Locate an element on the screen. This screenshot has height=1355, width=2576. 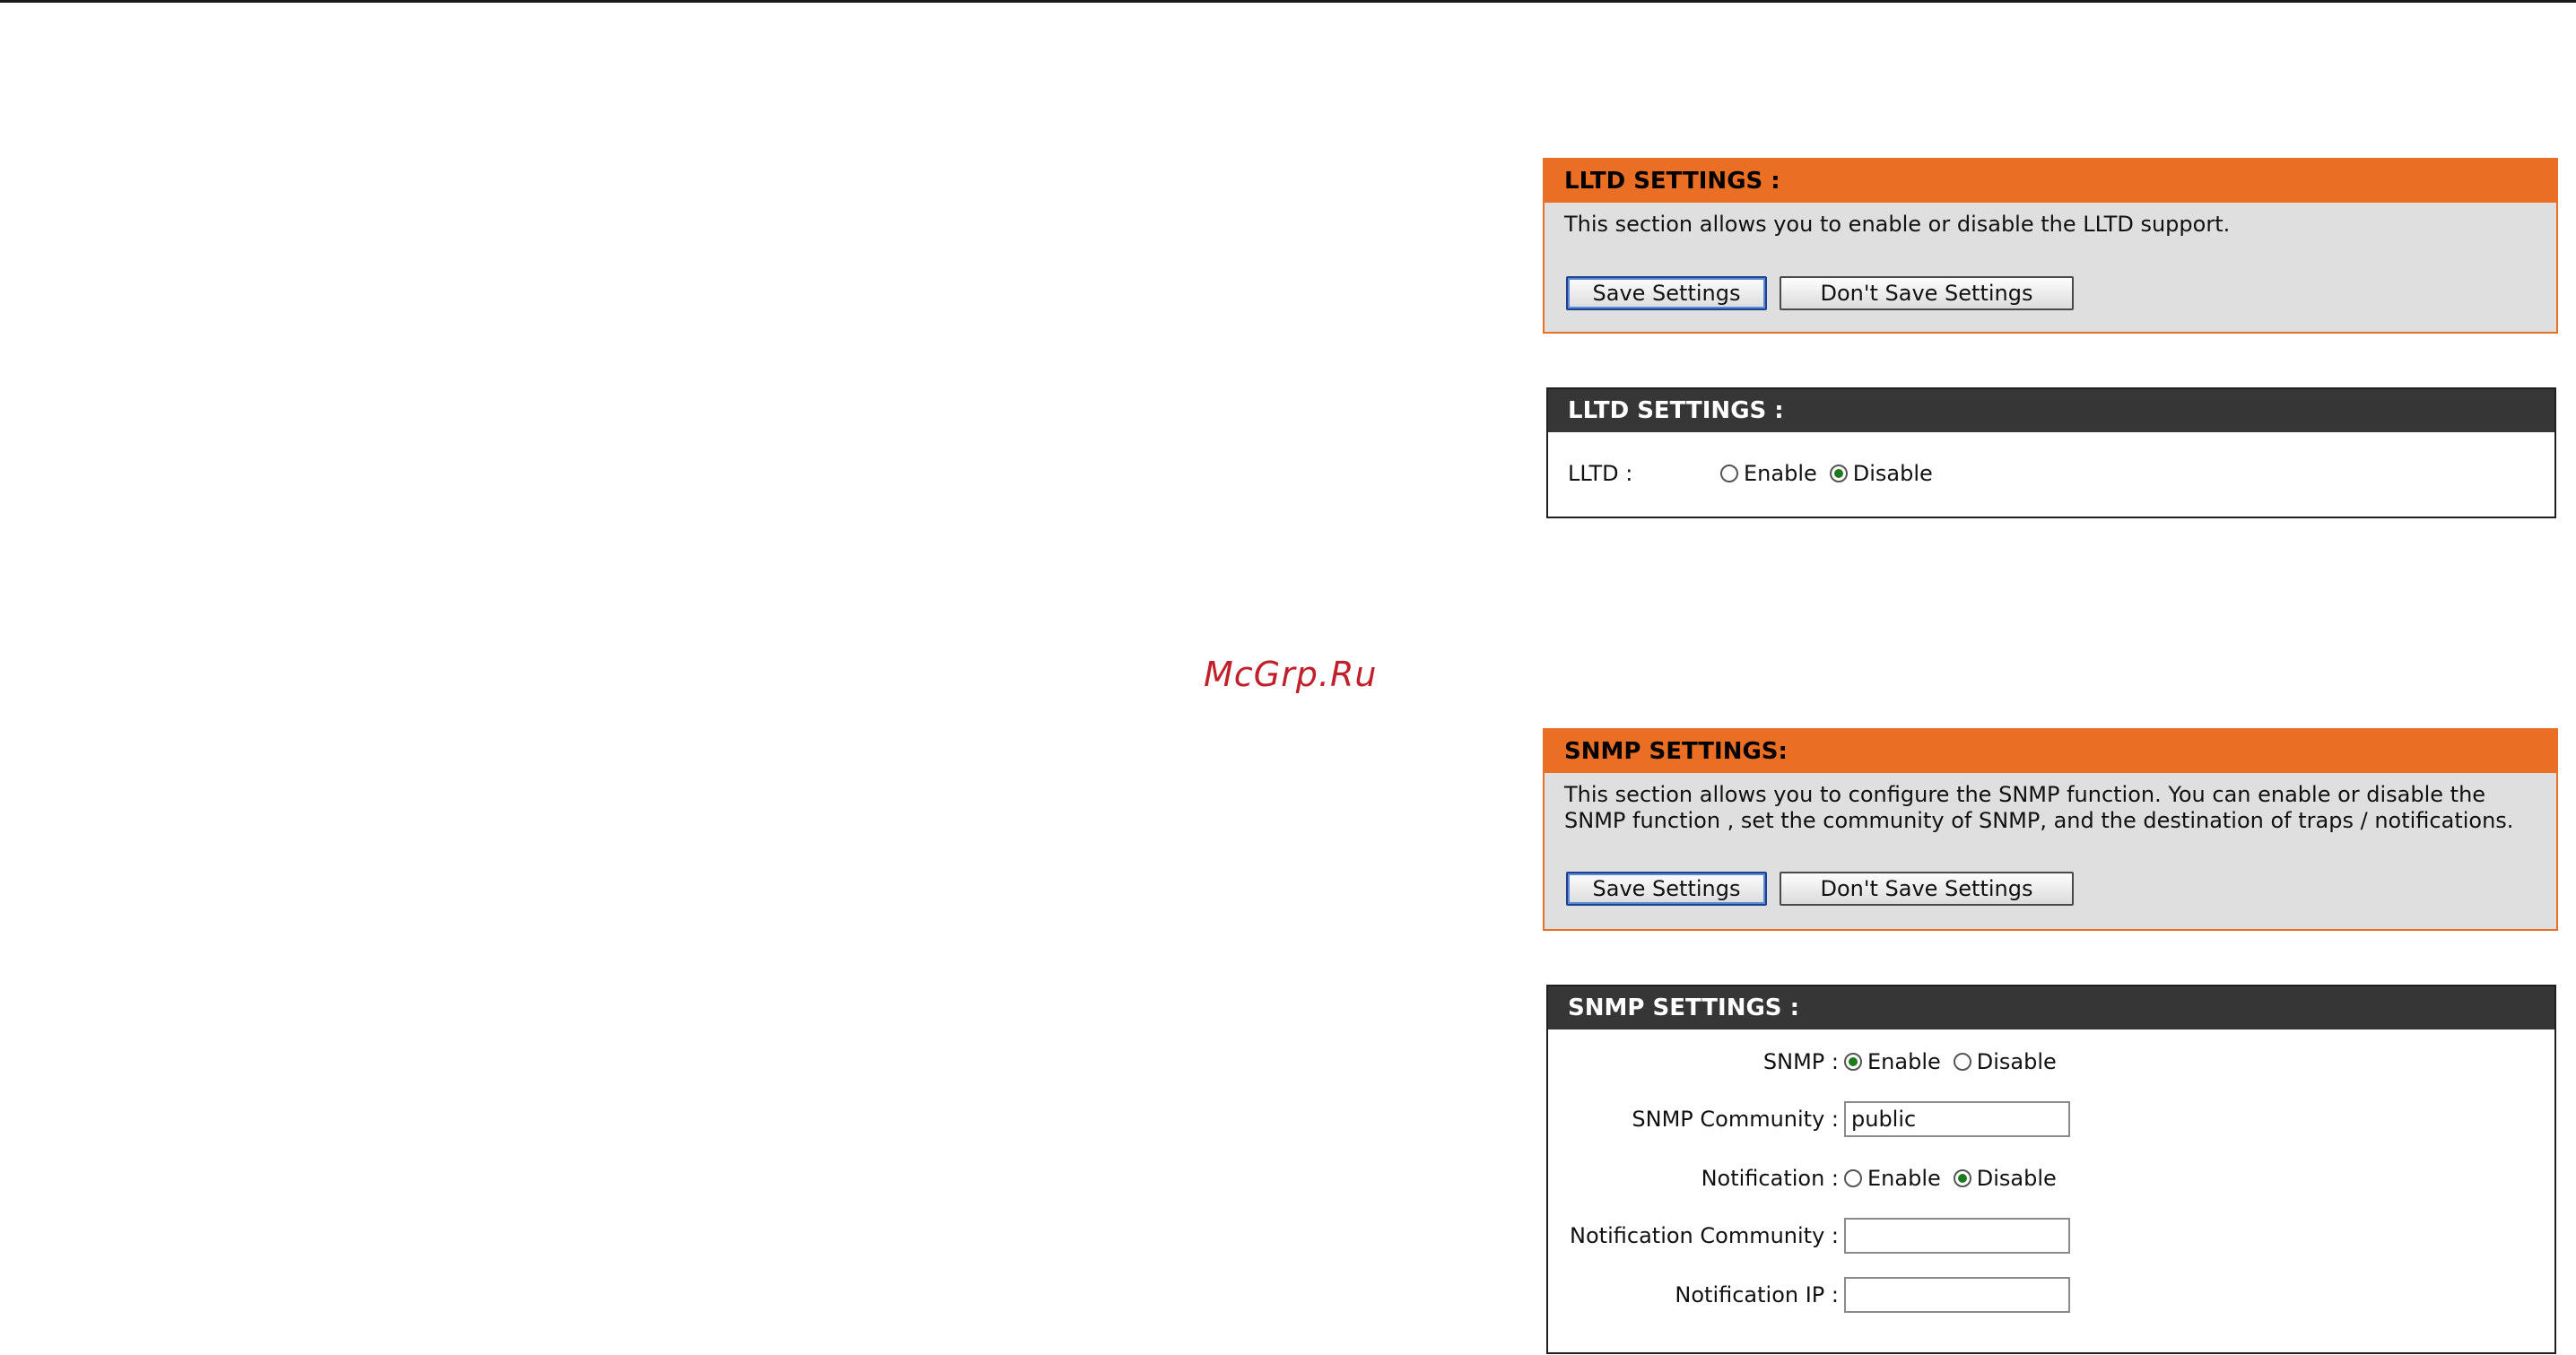
notification-enable-radio is located at coordinates (1853, 1178).